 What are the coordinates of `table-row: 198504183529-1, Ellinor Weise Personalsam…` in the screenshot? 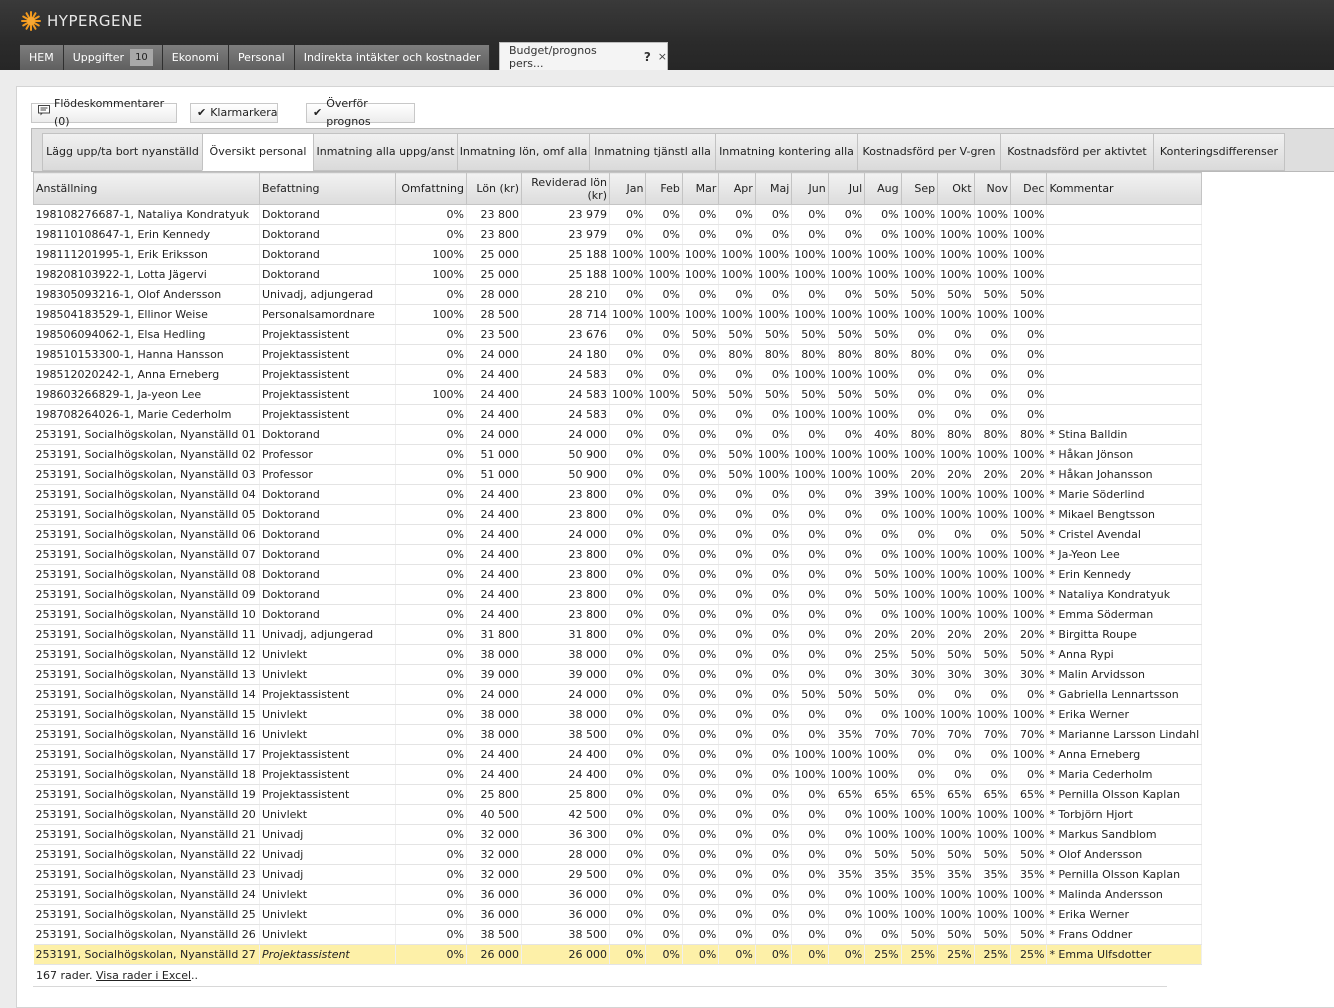 It's located at (618, 314).